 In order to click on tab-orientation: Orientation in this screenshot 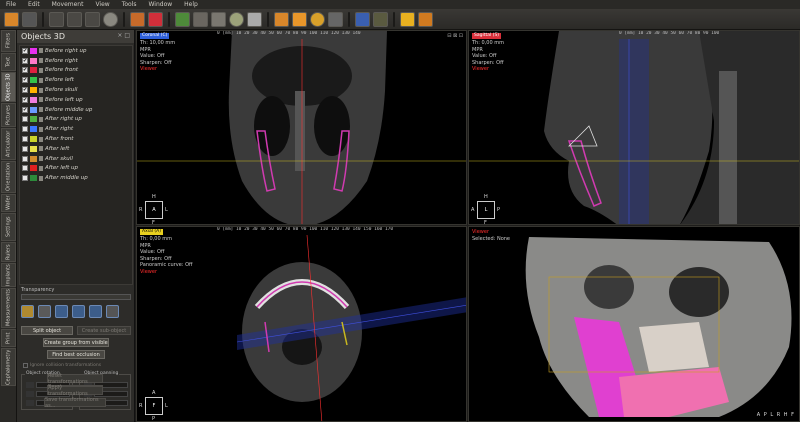, I will do `click(8, 177)`.